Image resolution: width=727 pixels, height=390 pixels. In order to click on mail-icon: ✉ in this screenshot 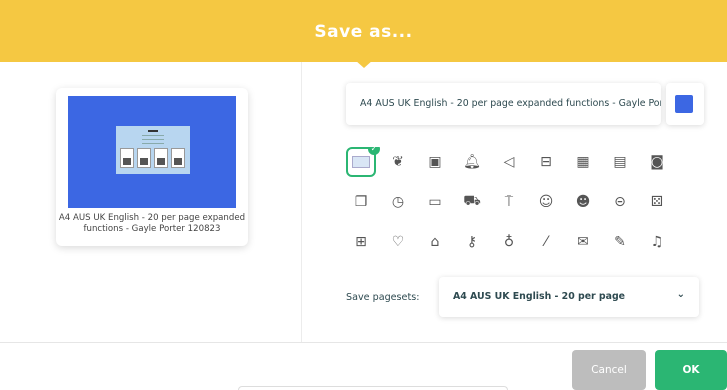, I will do `click(583, 242)`.